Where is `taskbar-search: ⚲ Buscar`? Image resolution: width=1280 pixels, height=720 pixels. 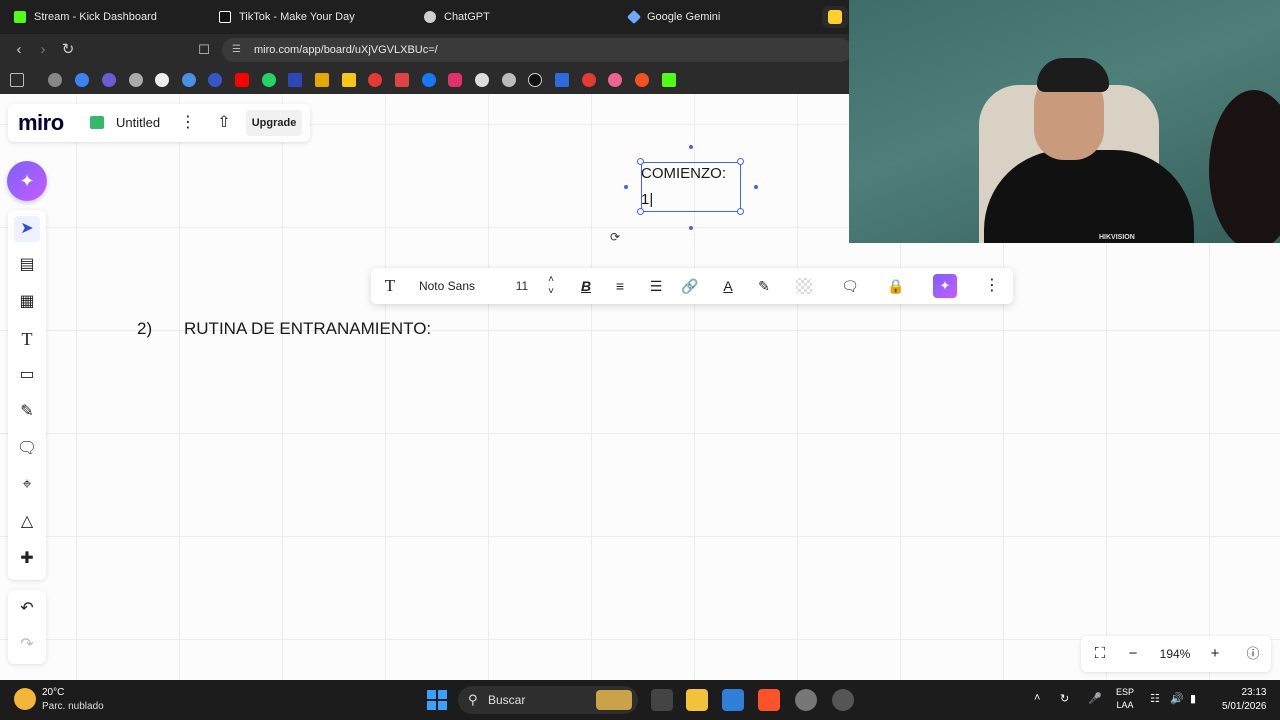 taskbar-search: ⚲ Buscar is located at coordinates (548, 700).